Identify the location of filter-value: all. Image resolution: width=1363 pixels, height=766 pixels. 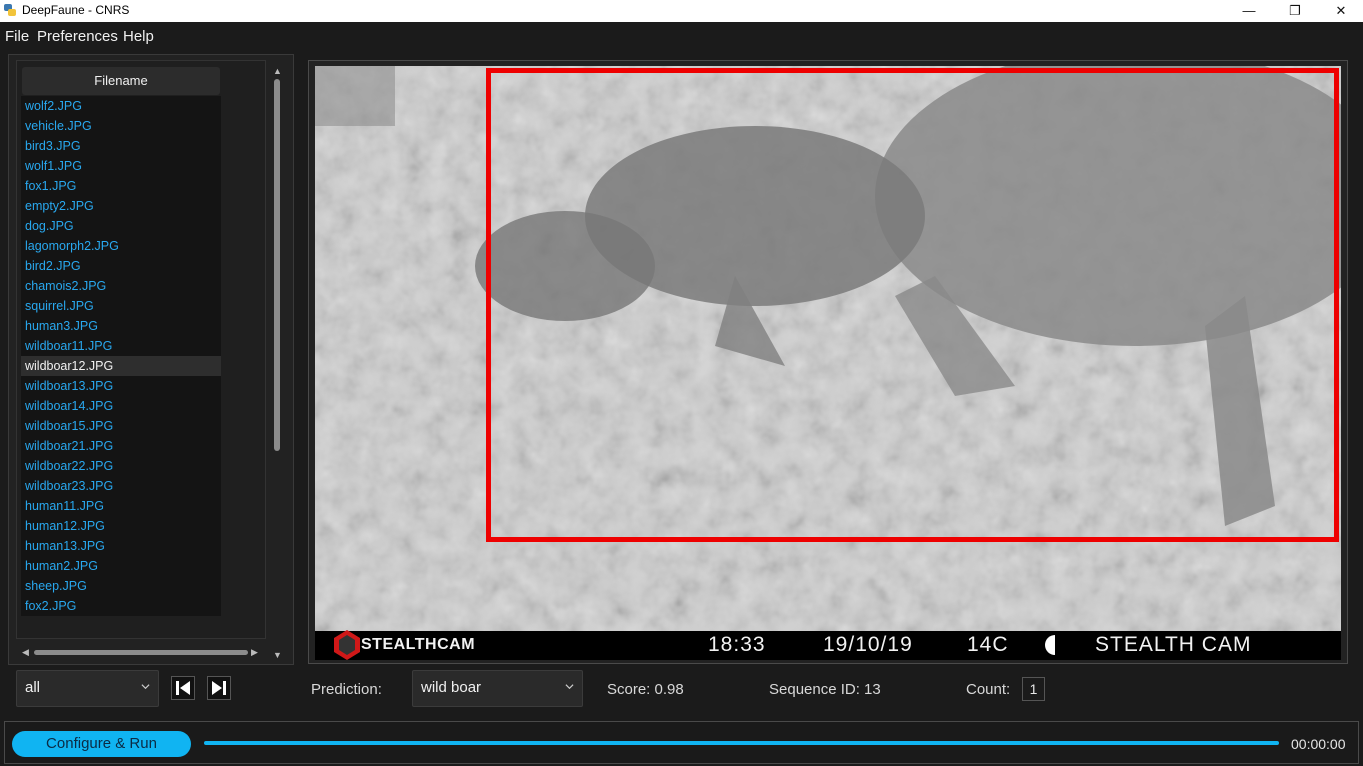
(33, 687).